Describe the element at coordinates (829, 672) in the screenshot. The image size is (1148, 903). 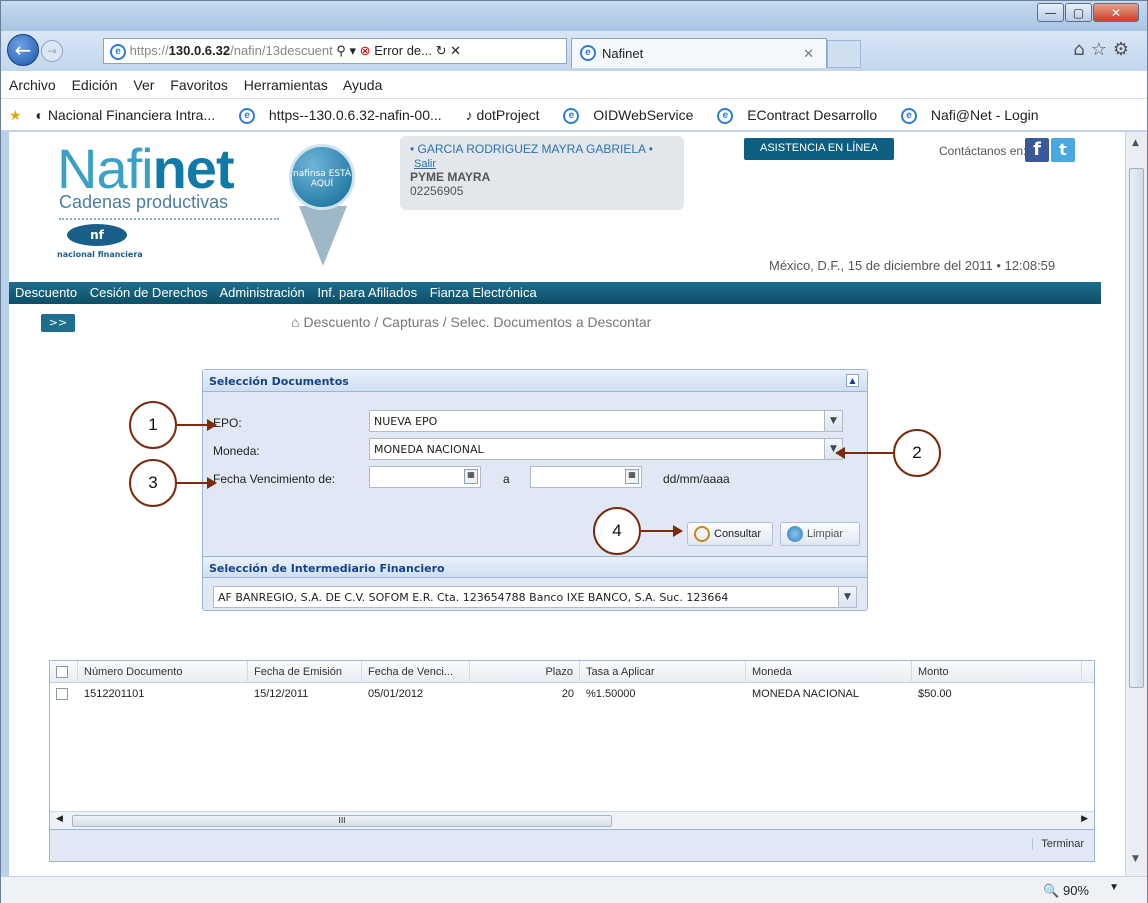
I see `col-moneda: Moneda` at that location.